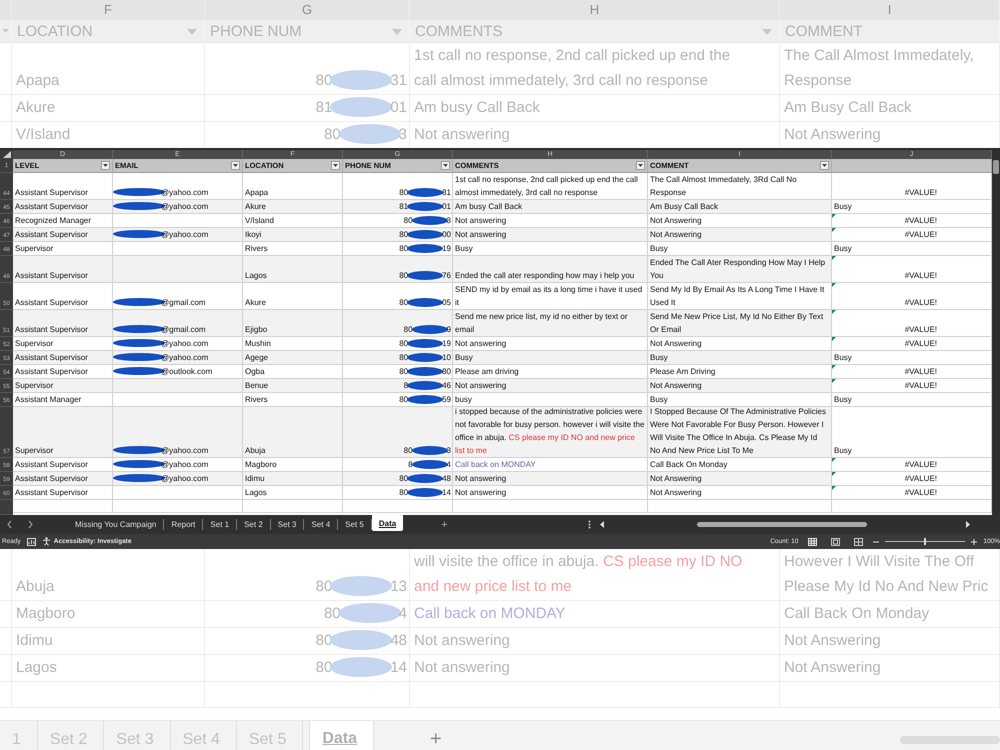 This screenshot has width=1000, height=750. What do you see at coordinates (293, 372) in the screenshot?
I see `table-cell: Ogba` at bounding box center [293, 372].